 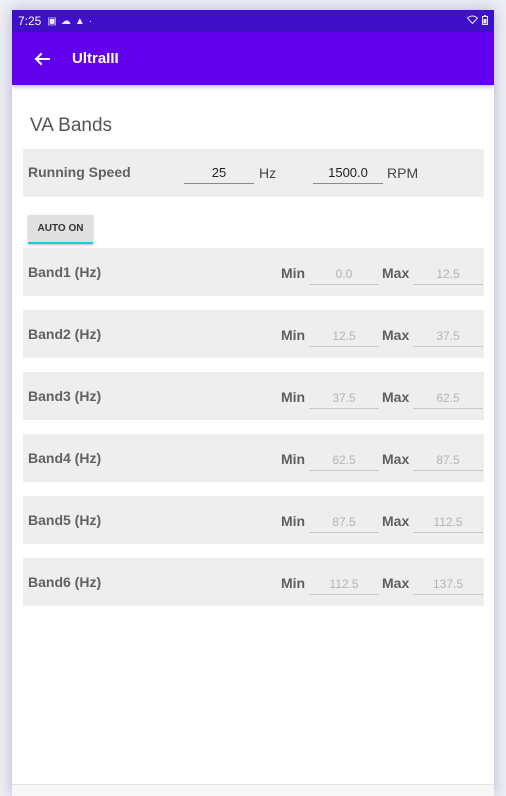 I want to click on band-label: Band1 (Hz), so click(x=65, y=272).